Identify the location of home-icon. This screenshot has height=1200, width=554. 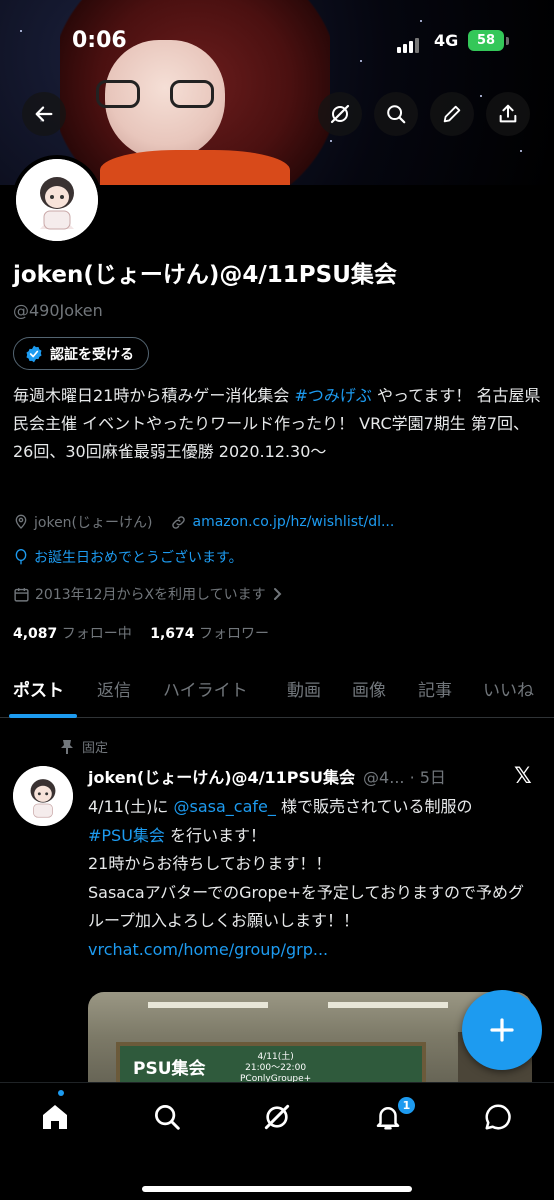
(55, 1117).